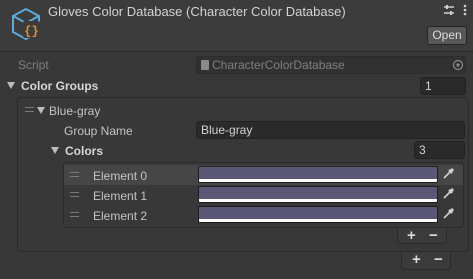  What do you see at coordinates (84, 151) in the screenshot?
I see `colors-label: Colors` at bounding box center [84, 151].